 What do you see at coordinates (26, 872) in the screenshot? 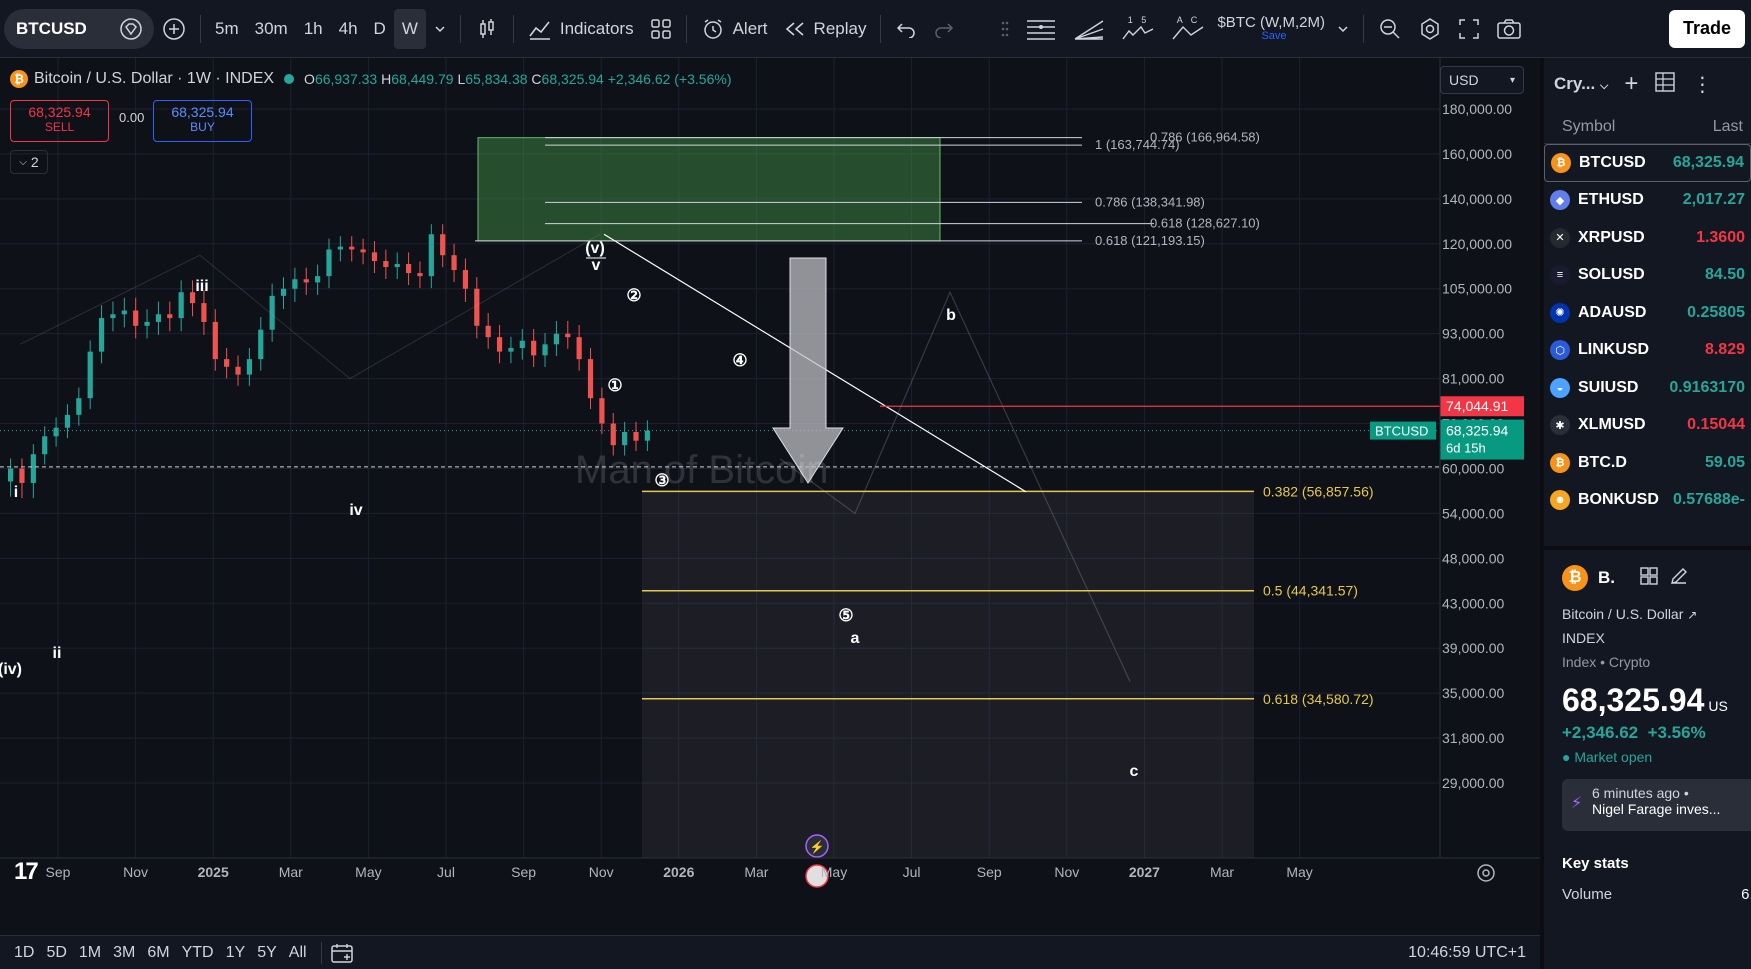
I see `tradingview-logo: 17` at bounding box center [26, 872].